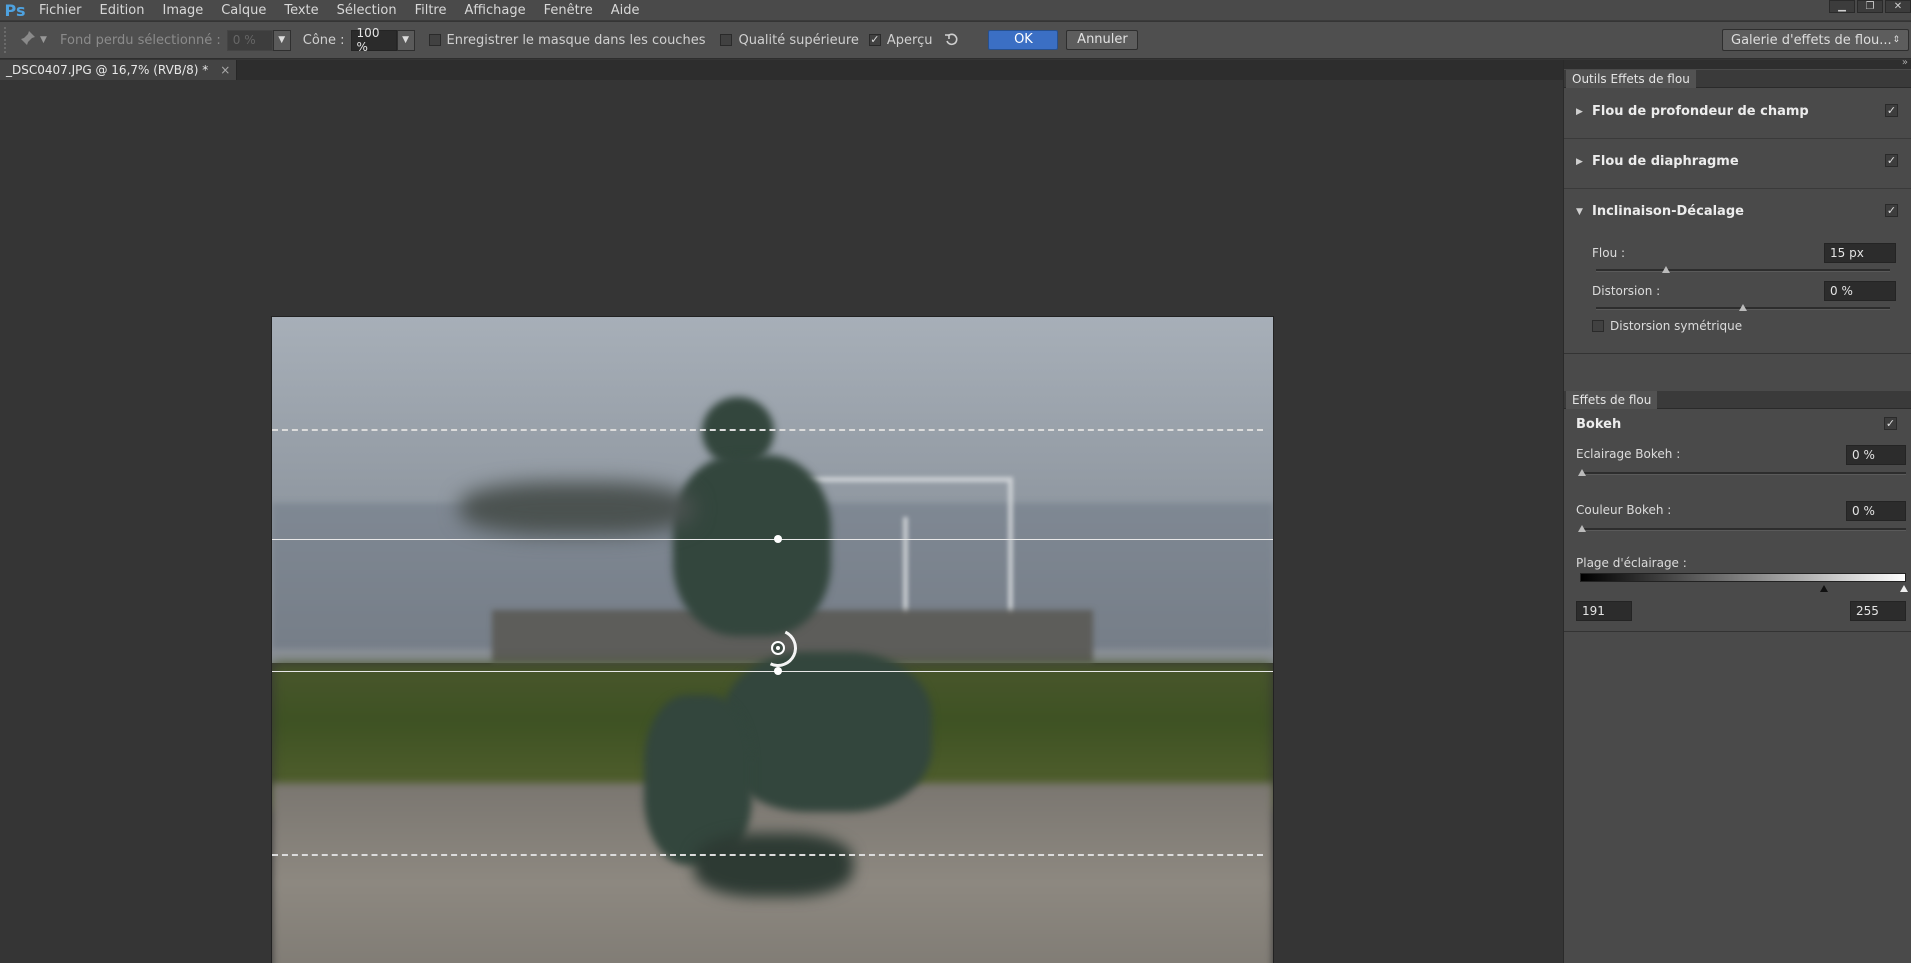 This screenshot has height=963, width=1911. Describe the element at coordinates (45, 40) in the screenshot. I see `chevron-down-icon: ▼` at that location.